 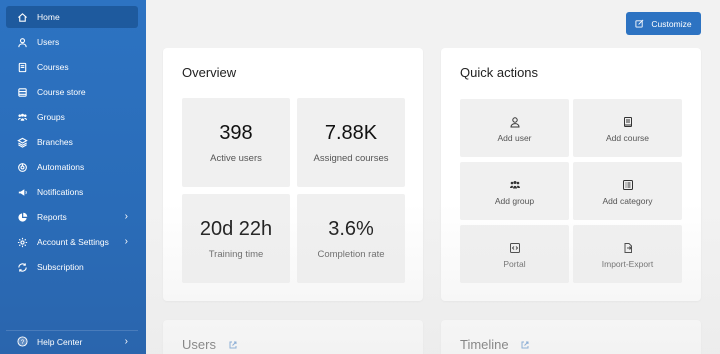 I want to click on stat-completion-rate: 3.6% Completion rate, so click(x=351, y=238).